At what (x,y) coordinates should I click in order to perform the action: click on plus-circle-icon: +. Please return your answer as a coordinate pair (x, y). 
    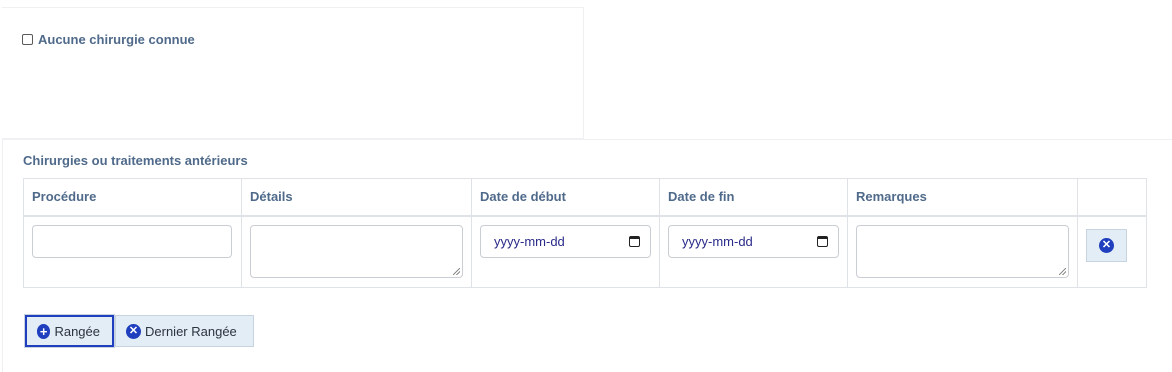
    Looking at the image, I should click on (44, 331).